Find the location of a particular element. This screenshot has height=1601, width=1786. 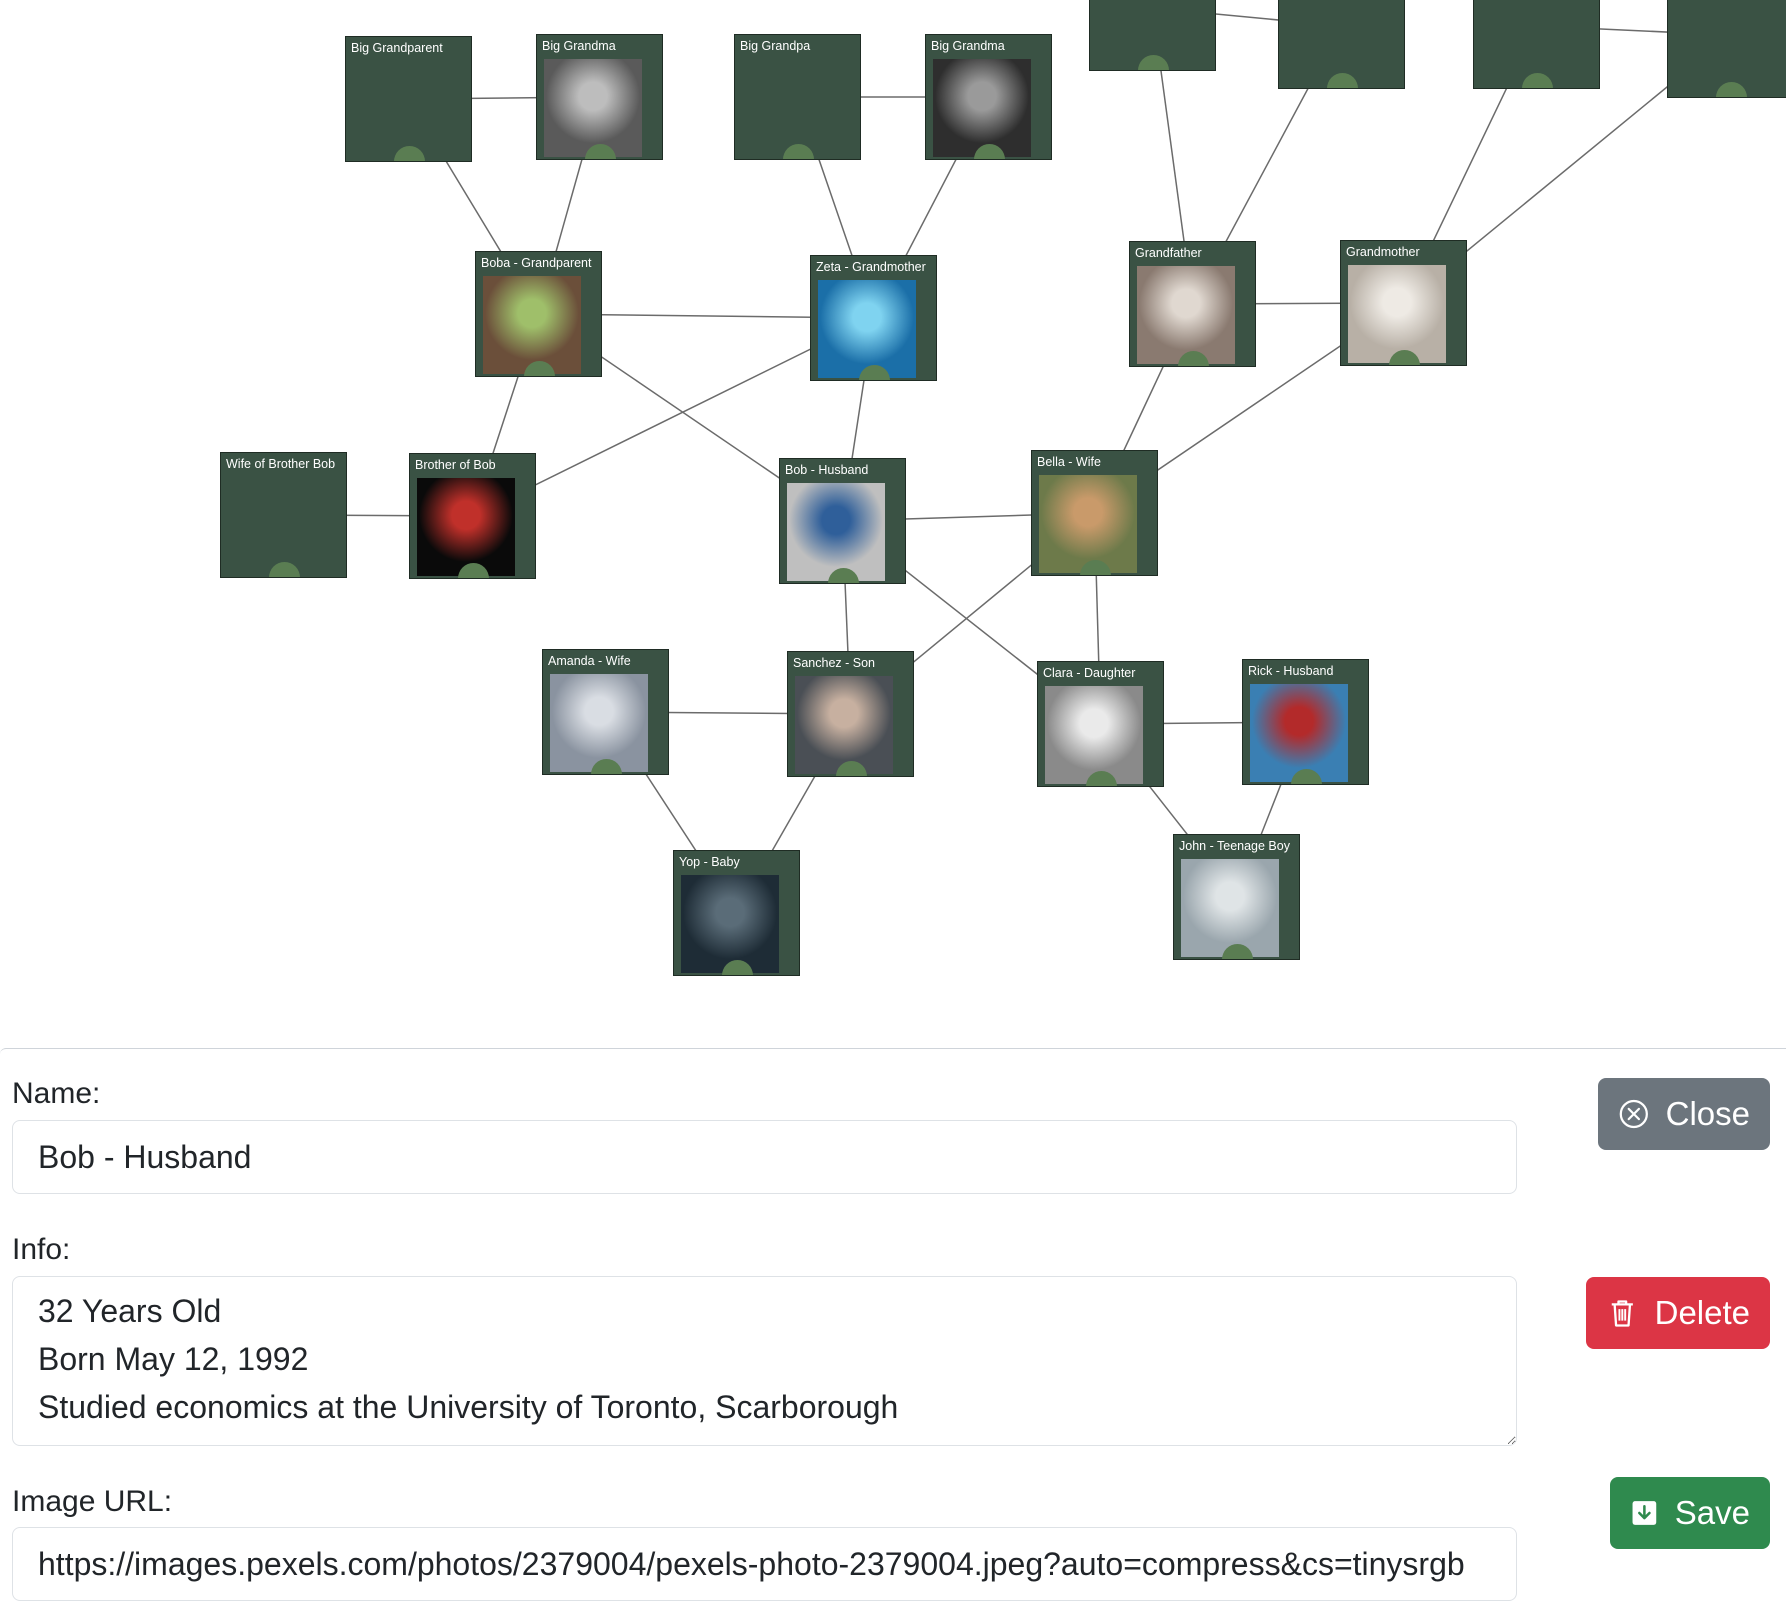

tree-node-label: Sanchez - Son is located at coordinates (834, 663).